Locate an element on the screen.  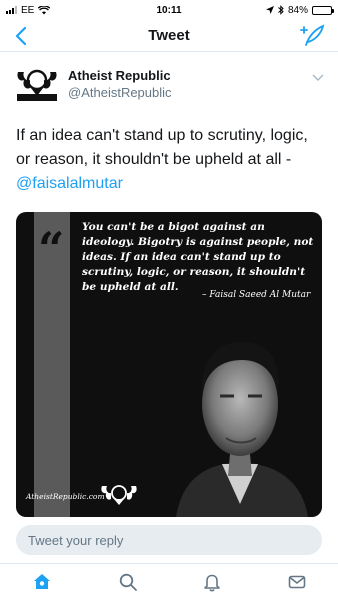
tweet-header: Atheist Republic @AtheistRepublic is located at coordinates (169, 86).